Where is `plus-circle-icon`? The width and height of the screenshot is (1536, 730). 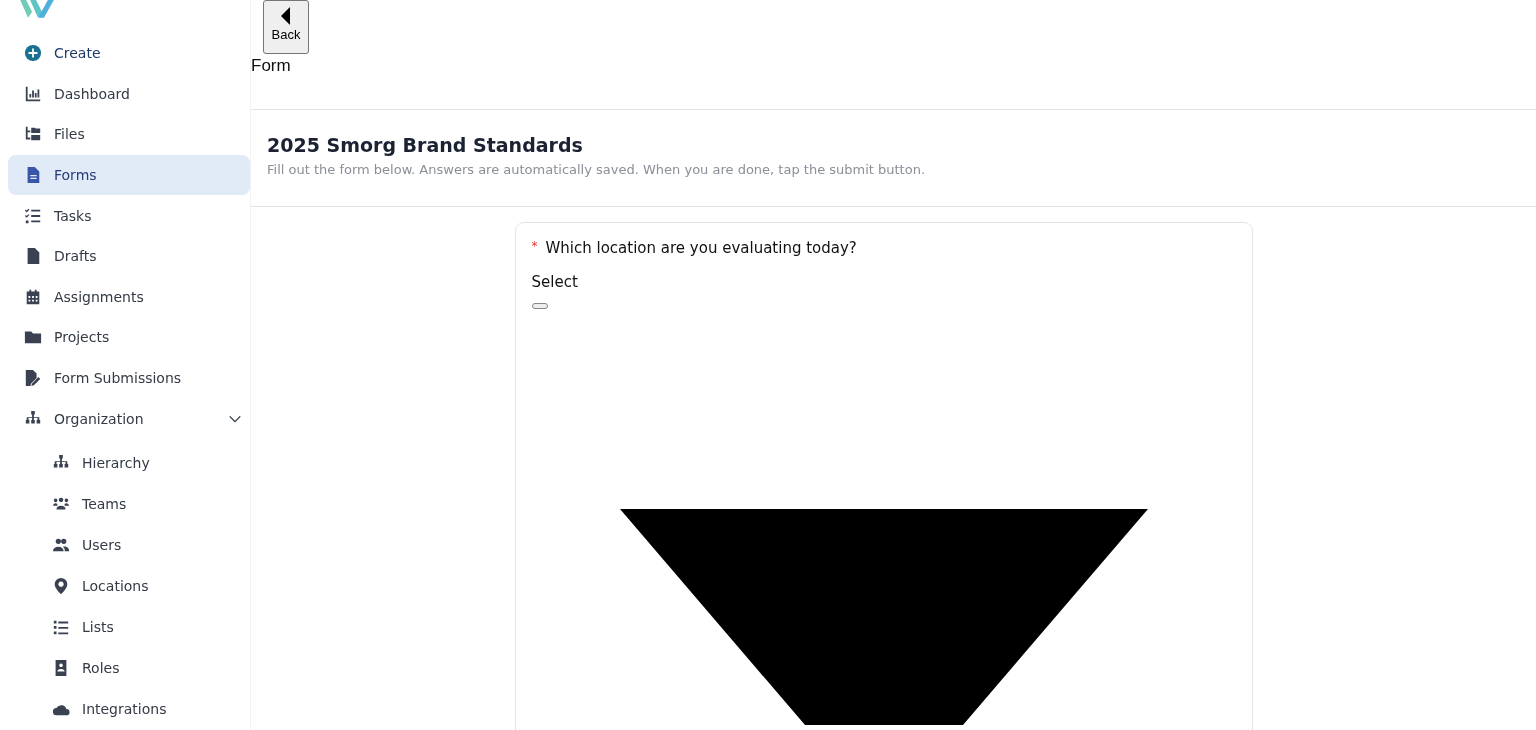
plus-circle-icon is located at coordinates (33, 53).